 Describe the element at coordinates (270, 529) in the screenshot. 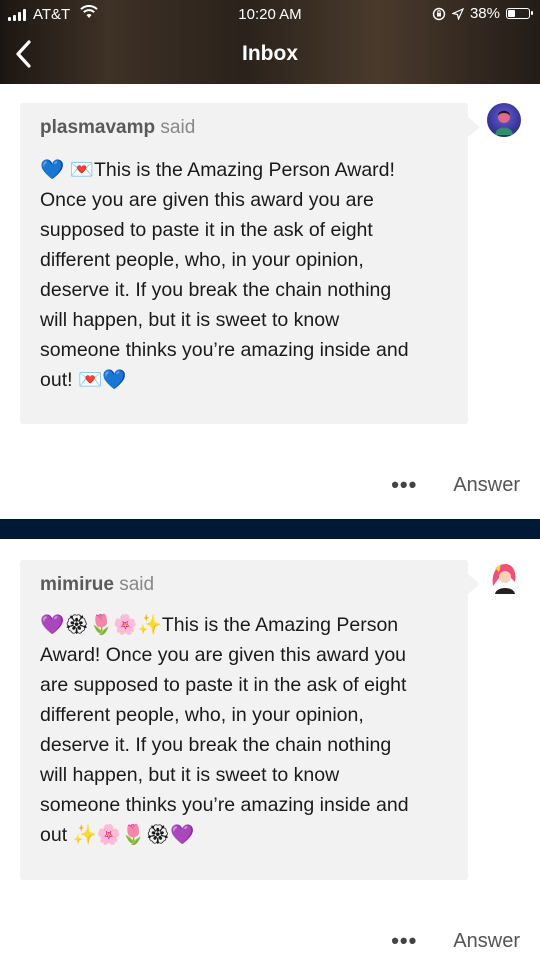

I see `section-divider` at that location.